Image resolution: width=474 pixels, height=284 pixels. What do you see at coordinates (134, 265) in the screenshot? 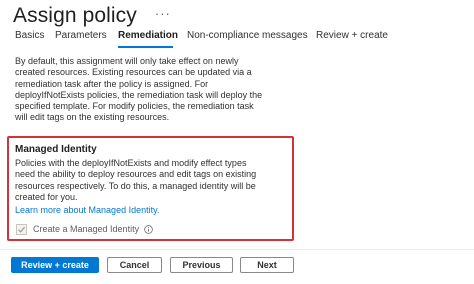
I see `cancel-button: Cancel` at bounding box center [134, 265].